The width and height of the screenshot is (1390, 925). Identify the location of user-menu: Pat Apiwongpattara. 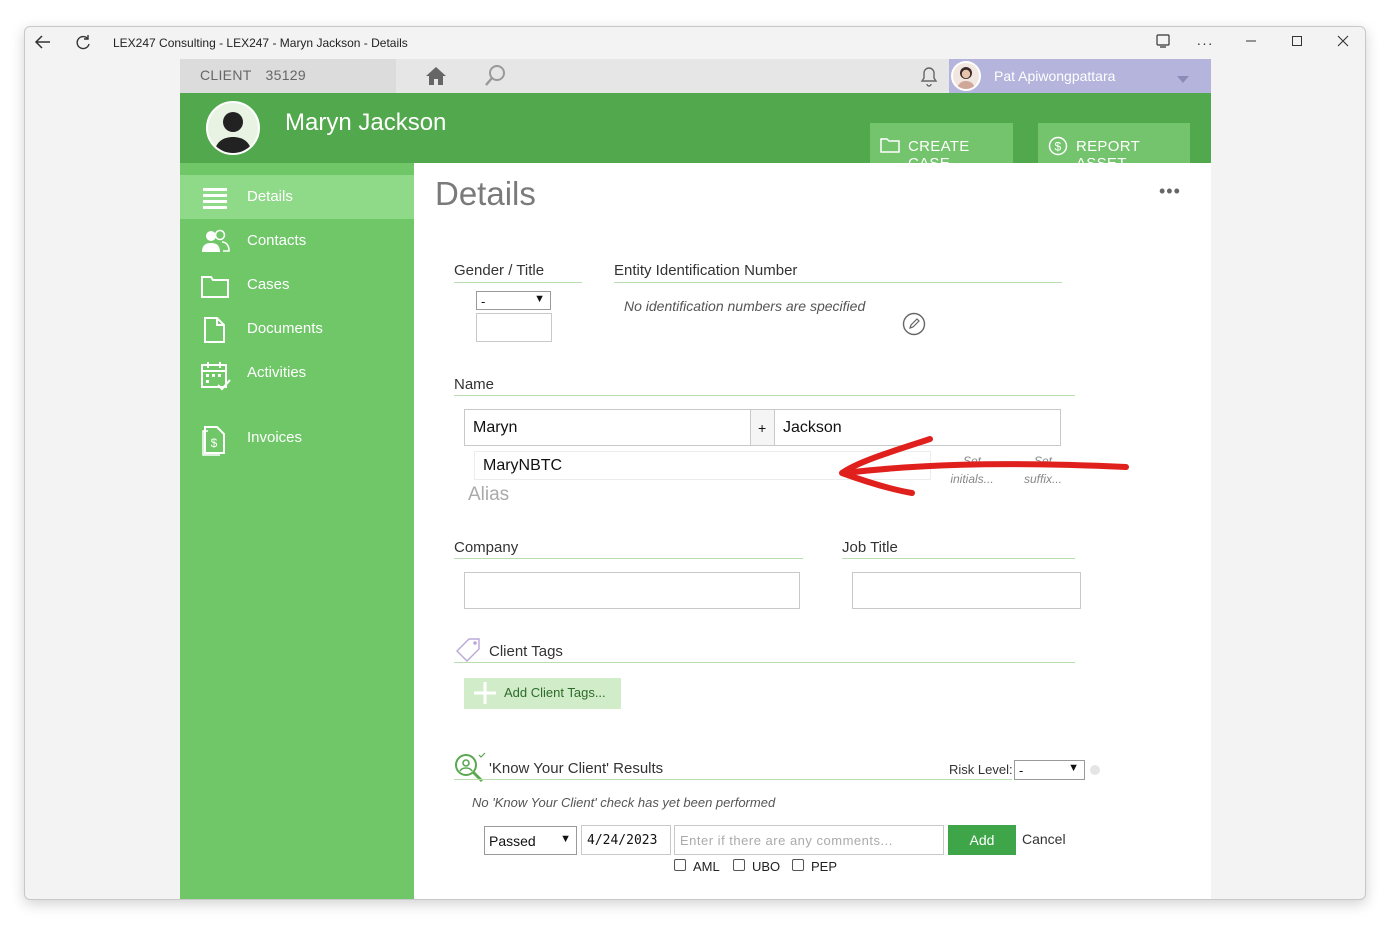
(1080, 76).